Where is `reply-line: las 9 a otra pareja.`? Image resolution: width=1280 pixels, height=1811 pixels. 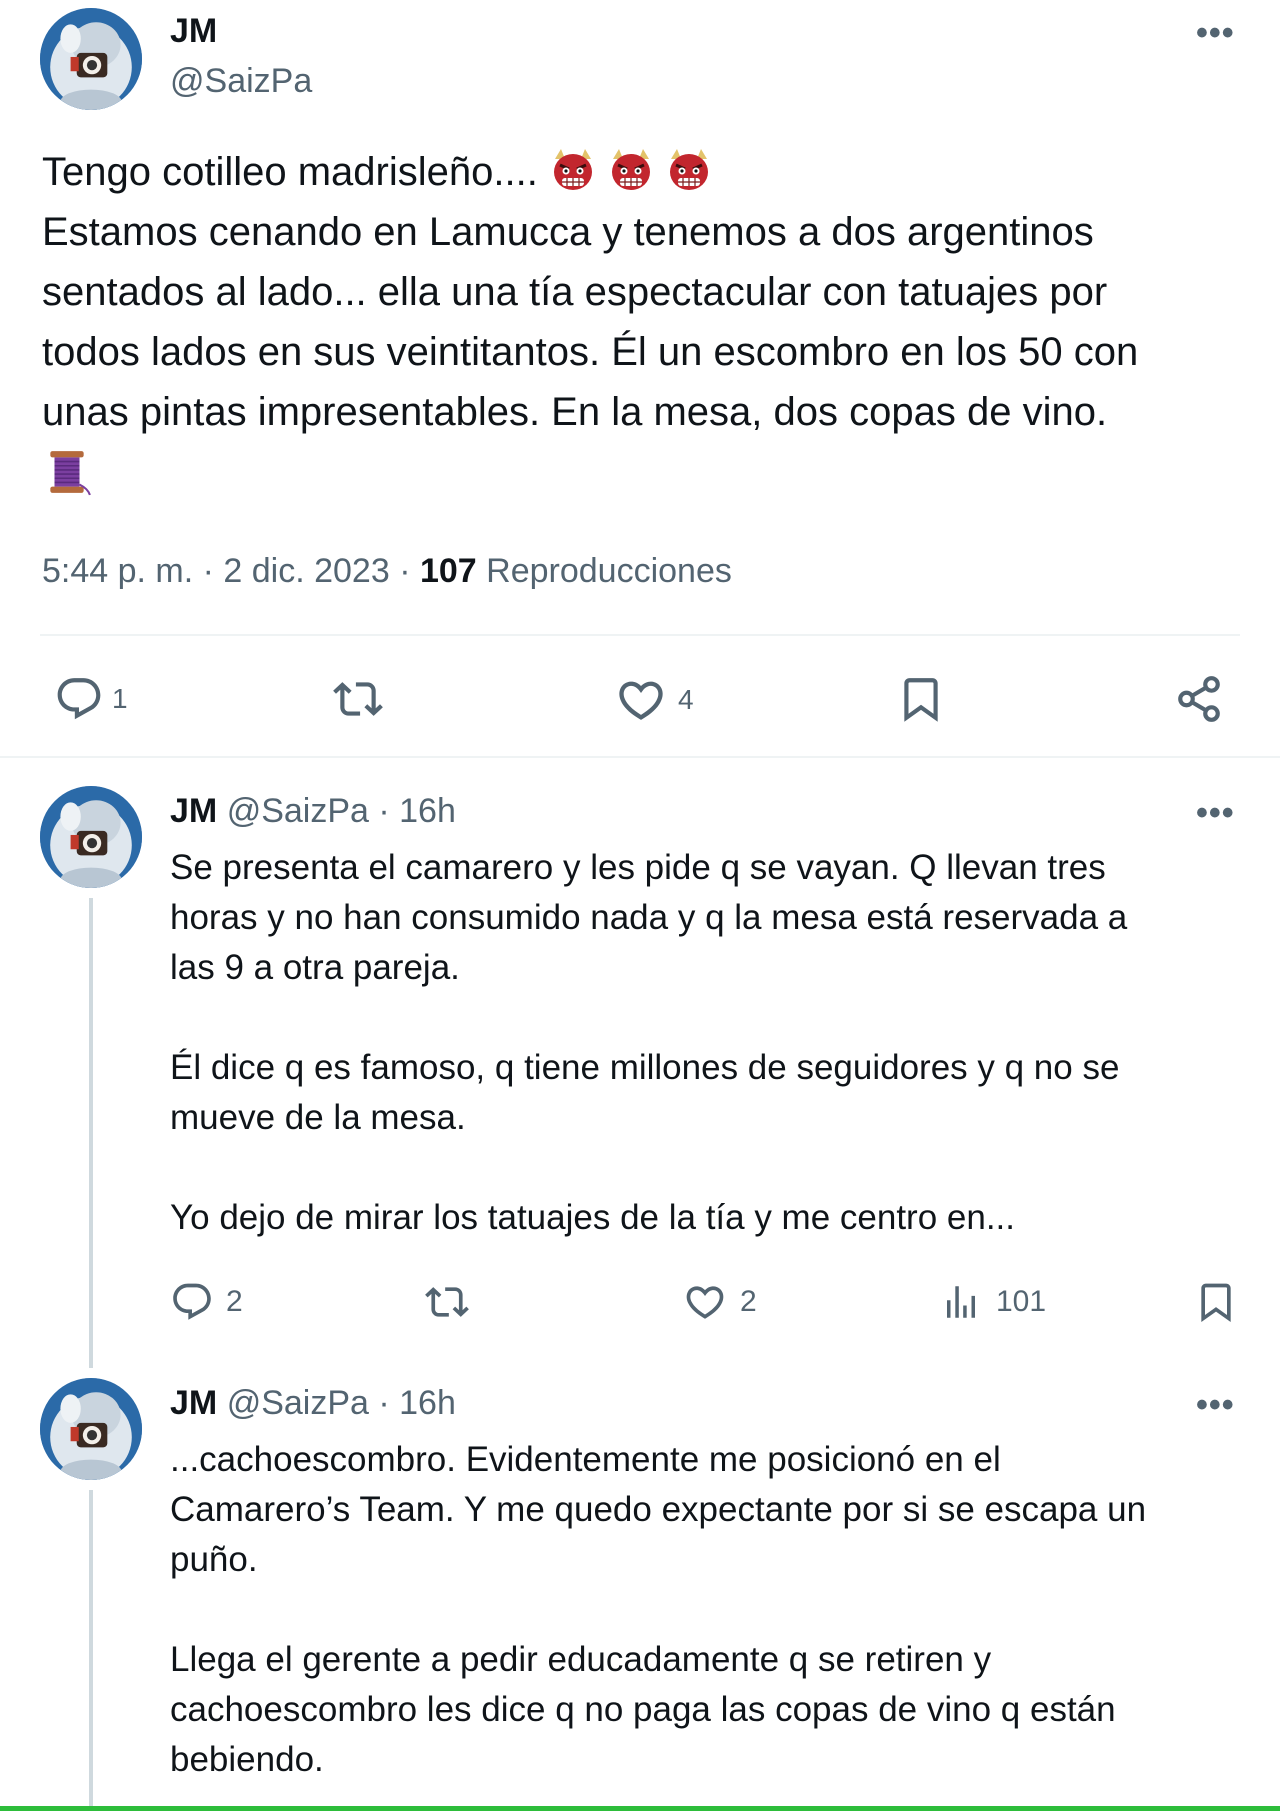
reply-line: las 9 a otra pareja. is located at coordinates (315, 967).